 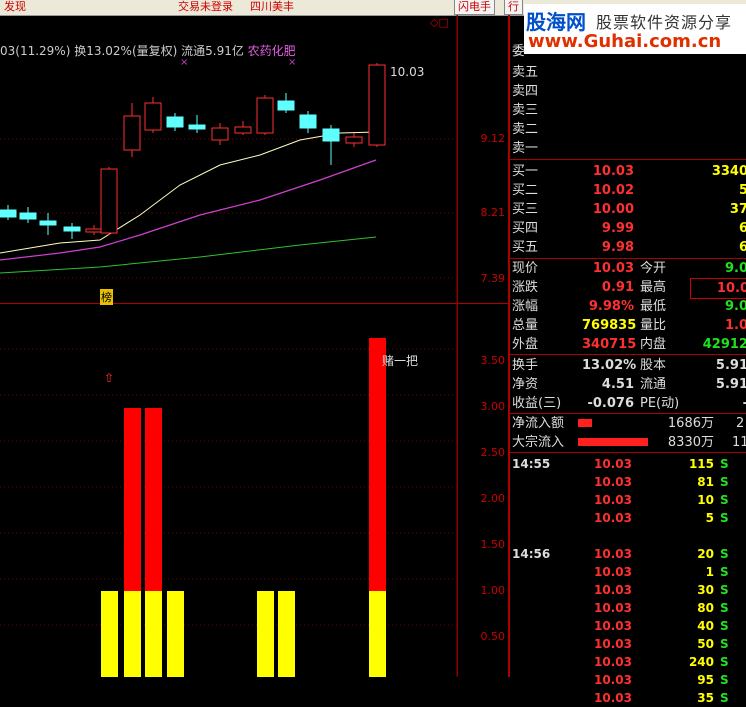 I want to click on buy-level-label: 买二, so click(x=525, y=190).